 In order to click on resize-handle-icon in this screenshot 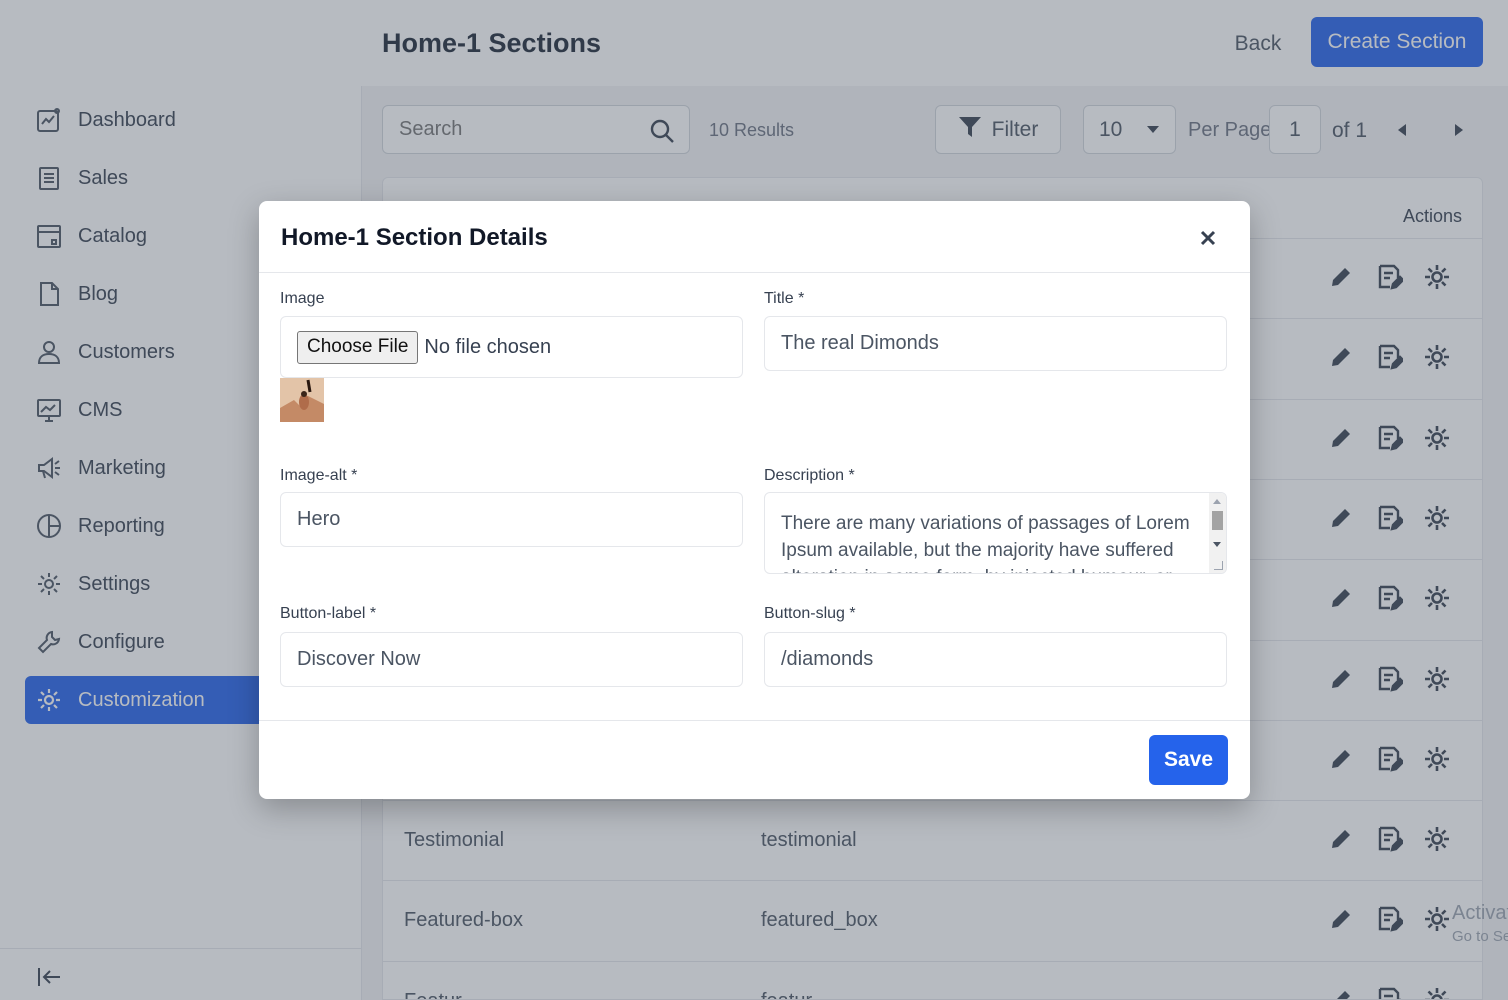, I will do `click(1218, 565)`.